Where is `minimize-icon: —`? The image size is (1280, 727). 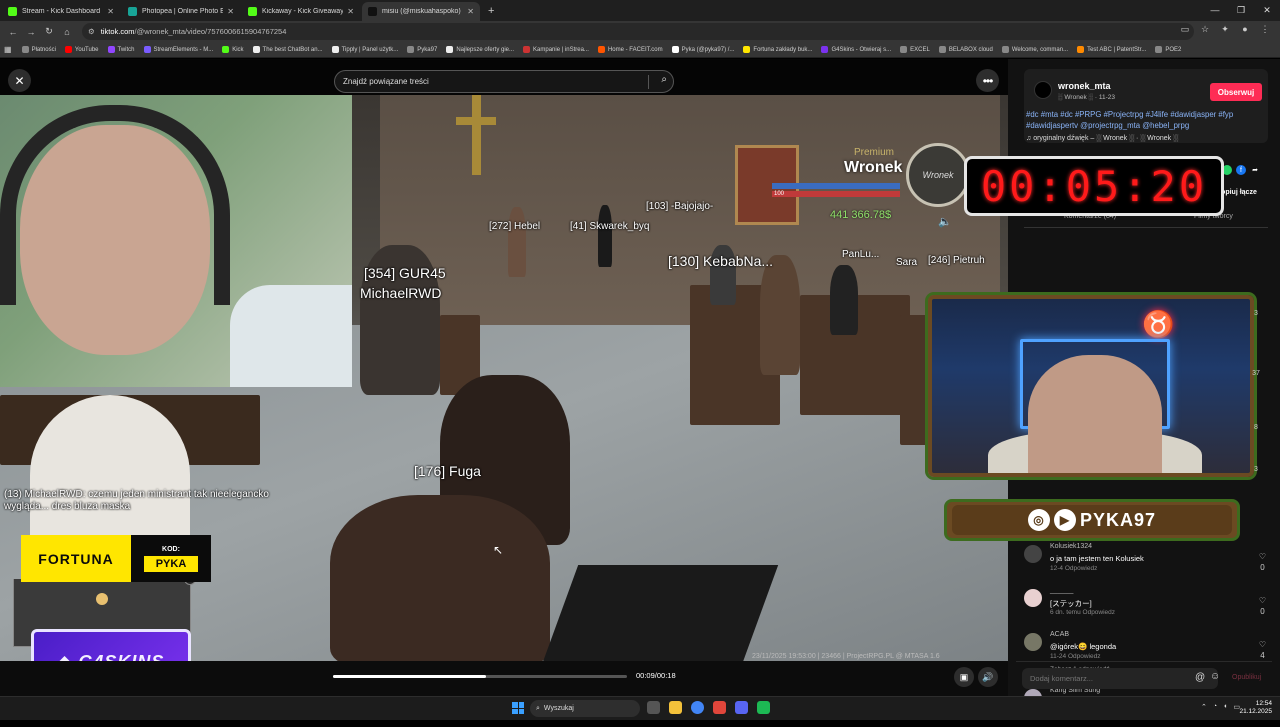 minimize-icon: — is located at coordinates (1215, 10).